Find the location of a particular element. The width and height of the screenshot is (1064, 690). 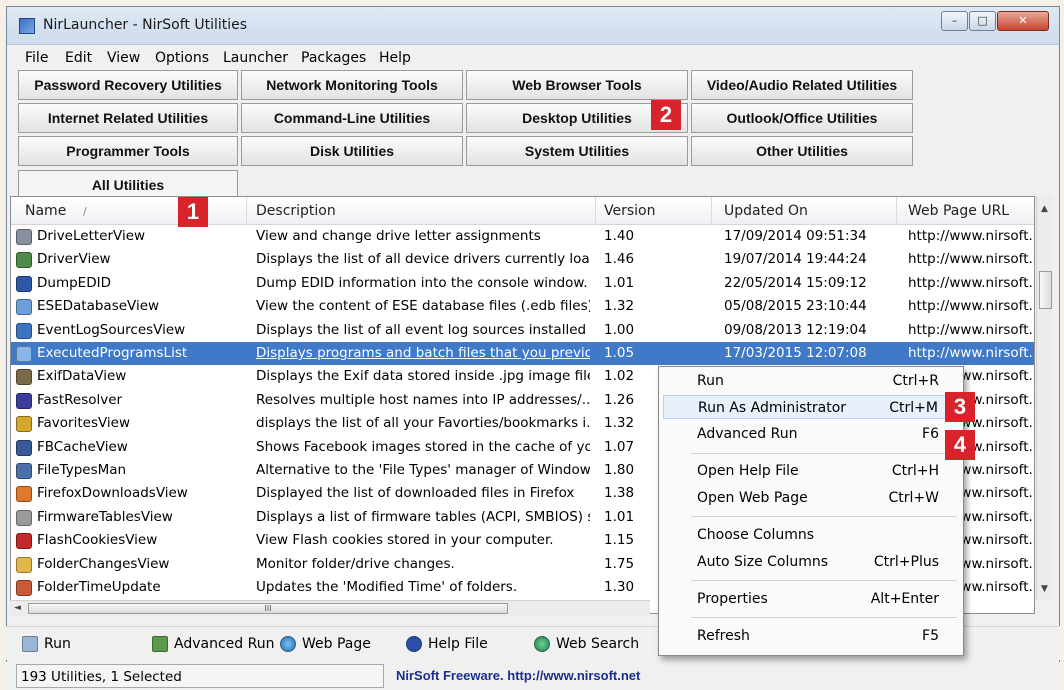

context-refresh: Refresh F5 is located at coordinates (811, 636).